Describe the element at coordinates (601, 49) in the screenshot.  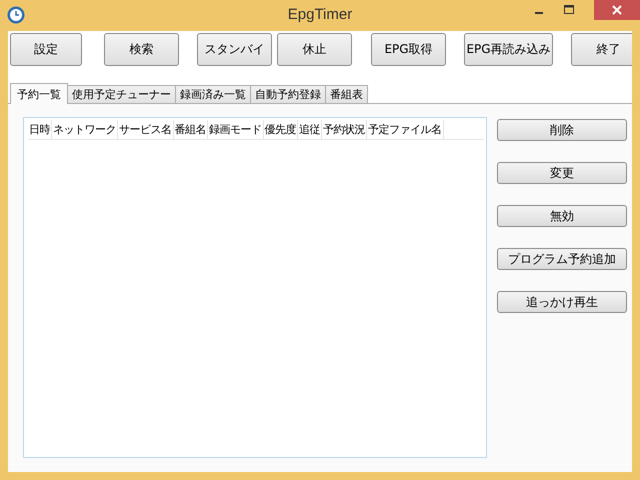
I see `toolbar-button: 終了` at that location.